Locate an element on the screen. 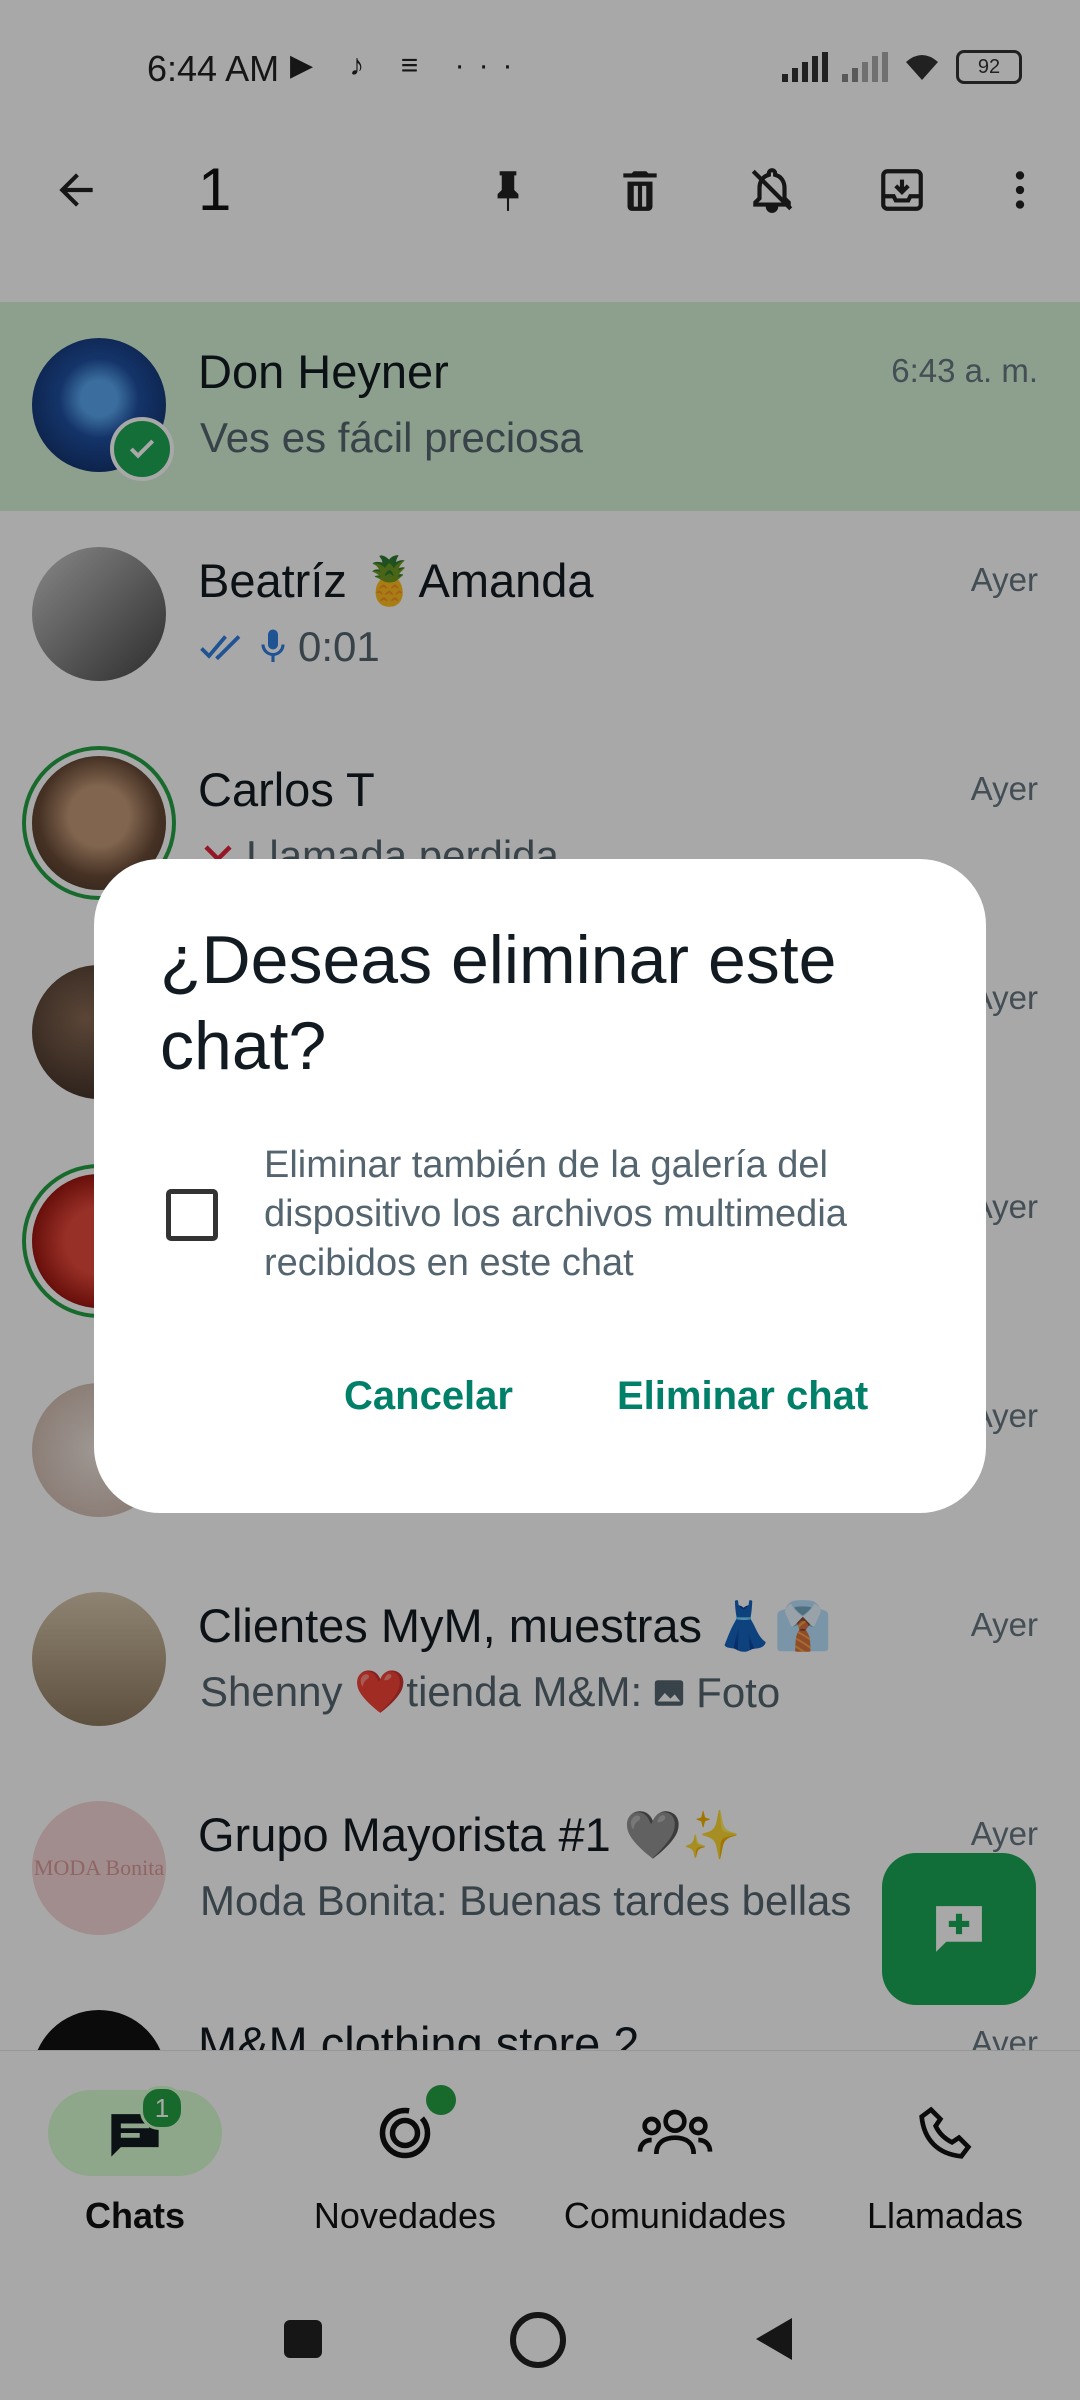 The width and height of the screenshot is (1080, 2400). delete-media-checkbox is located at coordinates (192, 1215).